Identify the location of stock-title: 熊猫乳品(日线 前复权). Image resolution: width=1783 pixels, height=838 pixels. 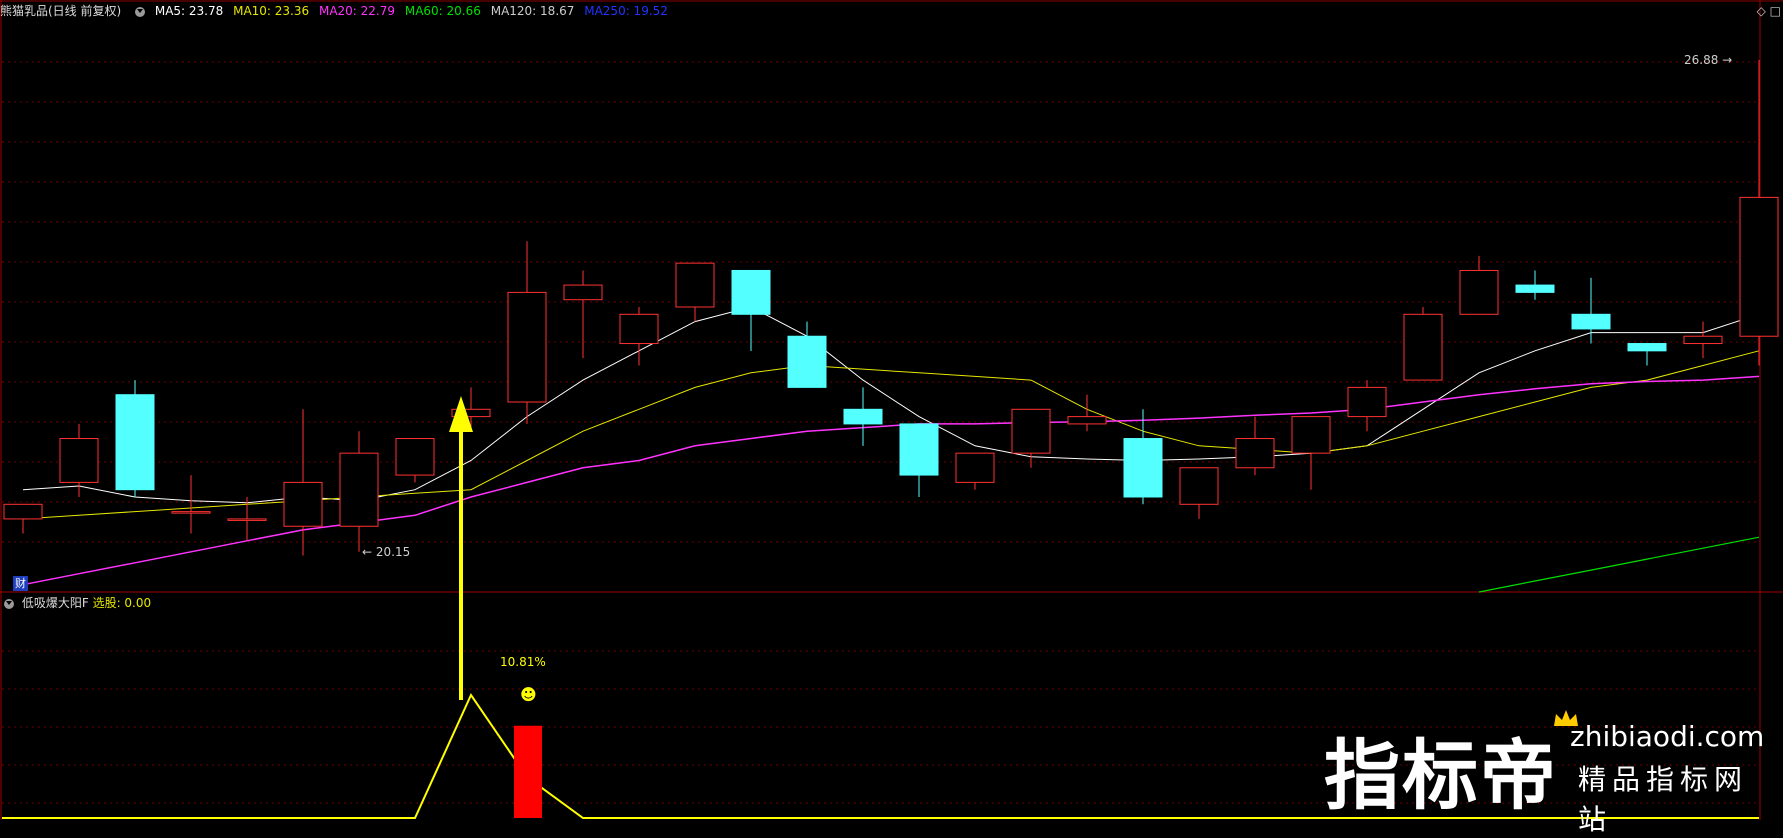
(61, 11).